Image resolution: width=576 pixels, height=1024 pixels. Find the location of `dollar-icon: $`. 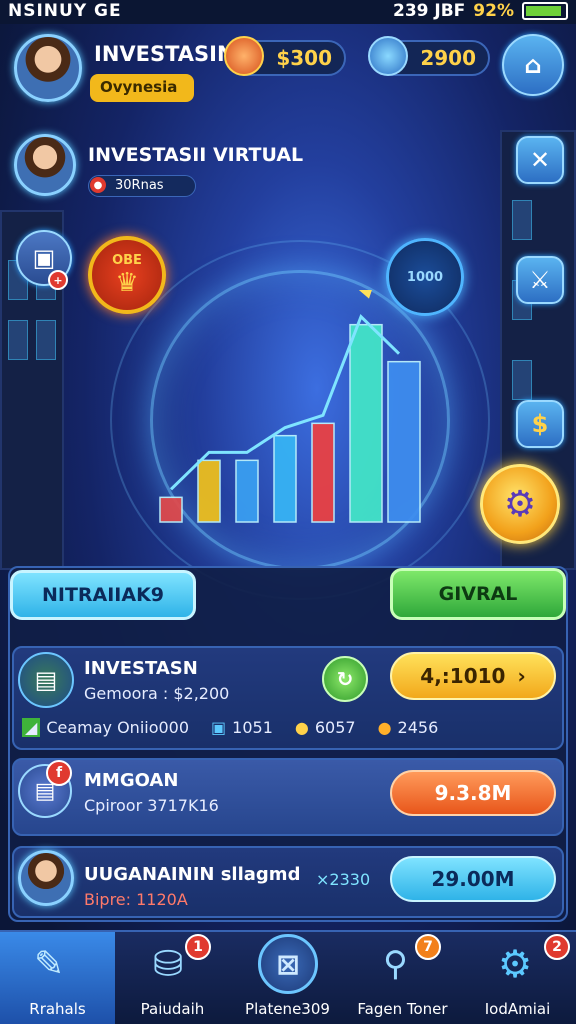

dollar-icon: $ is located at coordinates (540, 424).